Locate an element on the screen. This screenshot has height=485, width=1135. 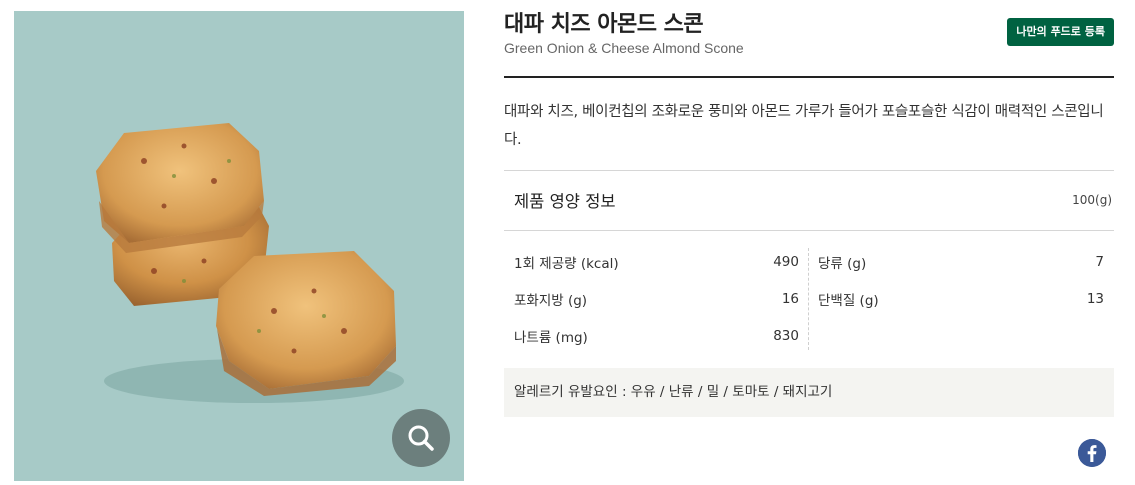
facebook-share-button is located at coordinates (1092, 453).